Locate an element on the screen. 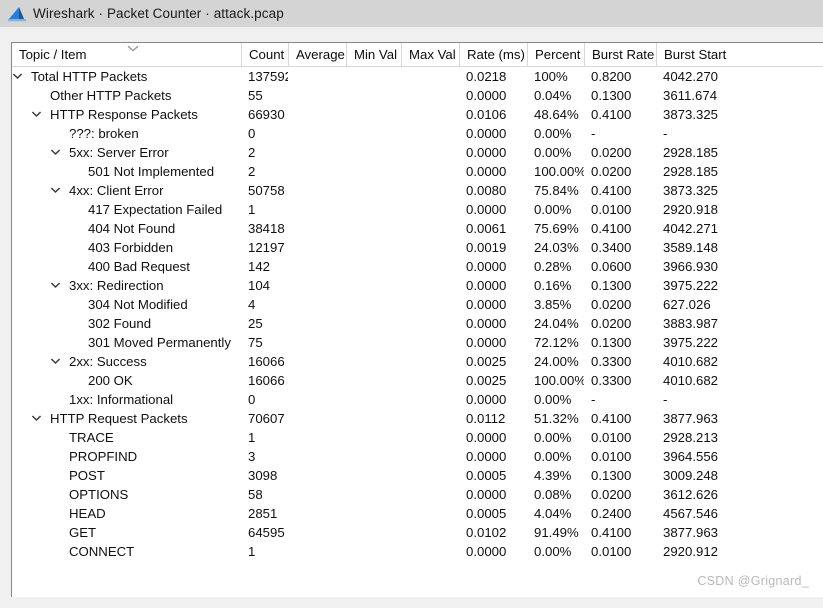 The width and height of the screenshot is (823, 608). tree-item-label: HTTP Response Packets is located at coordinates (124, 114).